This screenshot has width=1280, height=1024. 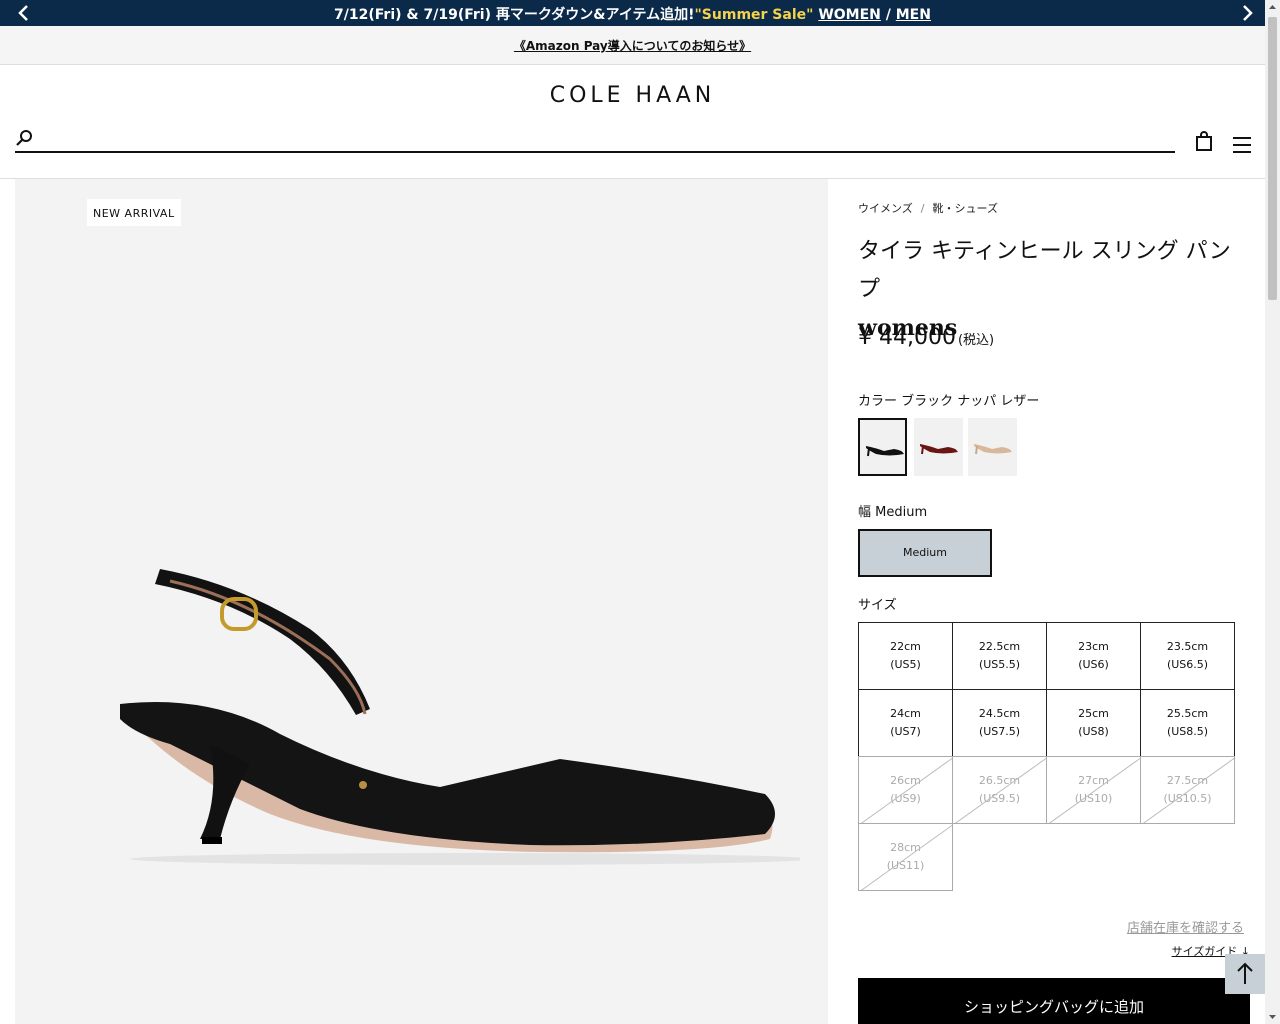 What do you see at coordinates (928, 208) in the screenshot?
I see `breadcrumb: ウイメンズ / 靴・シューズ` at bounding box center [928, 208].